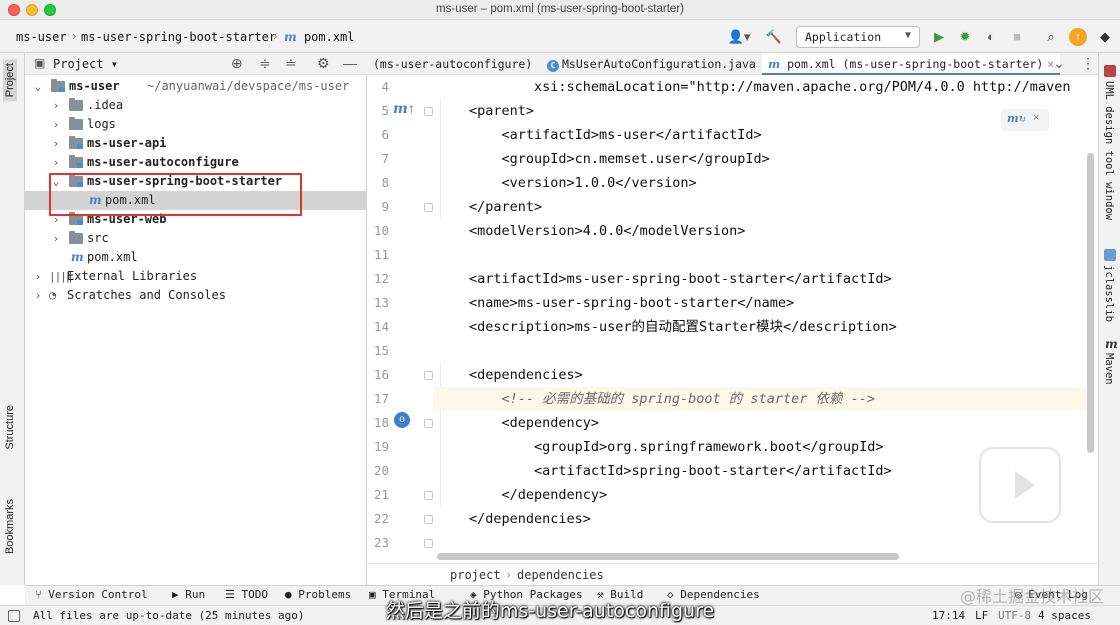 Image resolution: width=1120 pixels, height=625 pixels. I want to click on caret-position: 17:14, so click(948, 615).